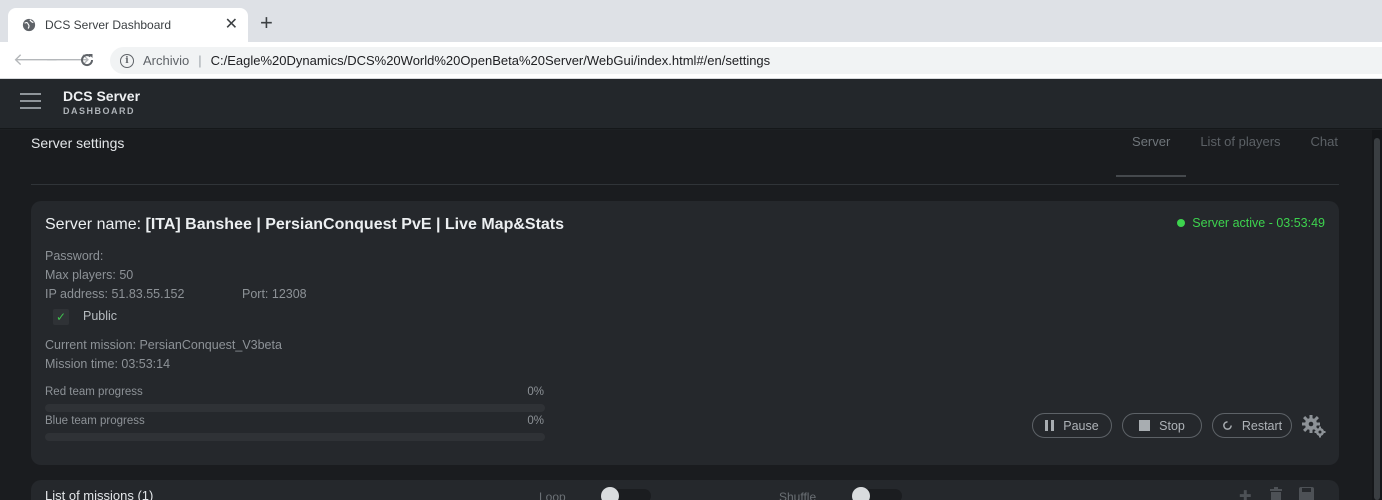 This screenshot has height=500, width=1382. What do you see at coordinates (1262, 425) in the screenshot?
I see `restart-button-label: Restart` at bounding box center [1262, 425].